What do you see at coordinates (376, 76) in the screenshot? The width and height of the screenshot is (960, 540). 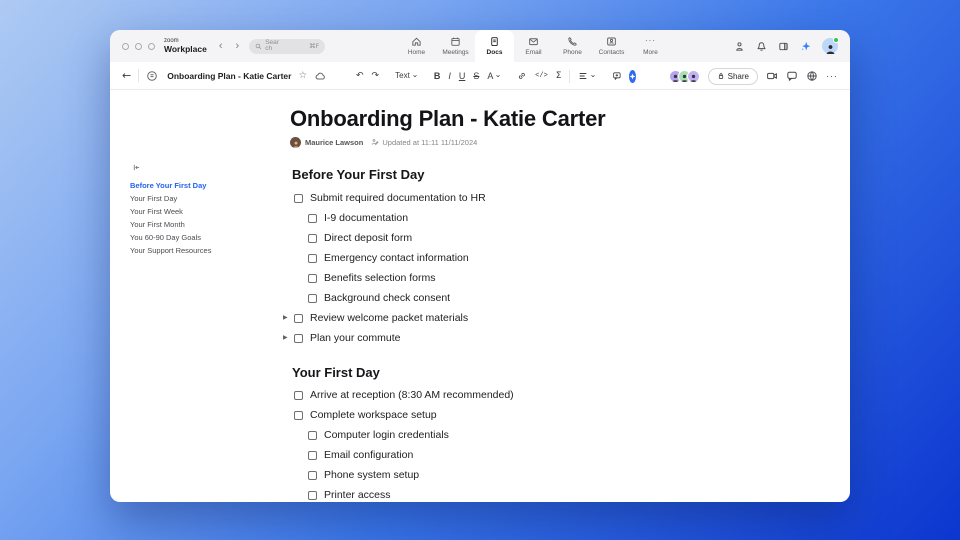 I see `redo-button: ↷` at bounding box center [376, 76].